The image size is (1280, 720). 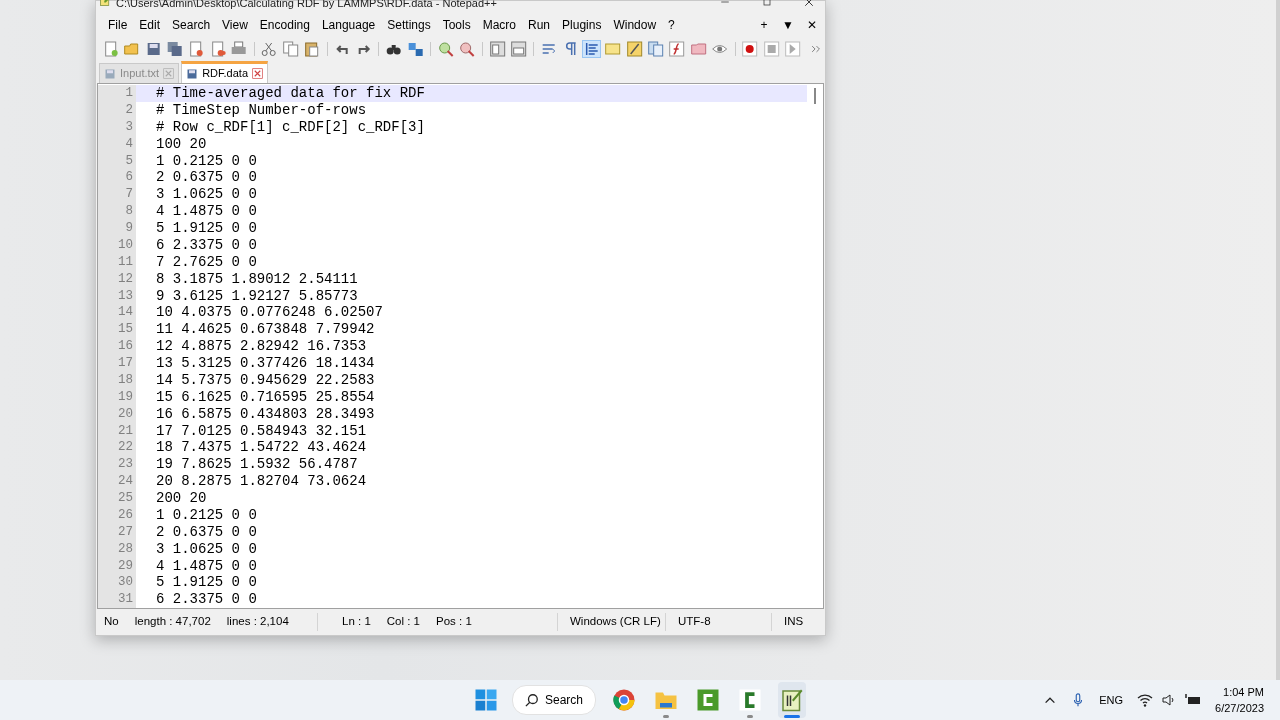 I want to click on line-number: 24, so click(x=117, y=481).